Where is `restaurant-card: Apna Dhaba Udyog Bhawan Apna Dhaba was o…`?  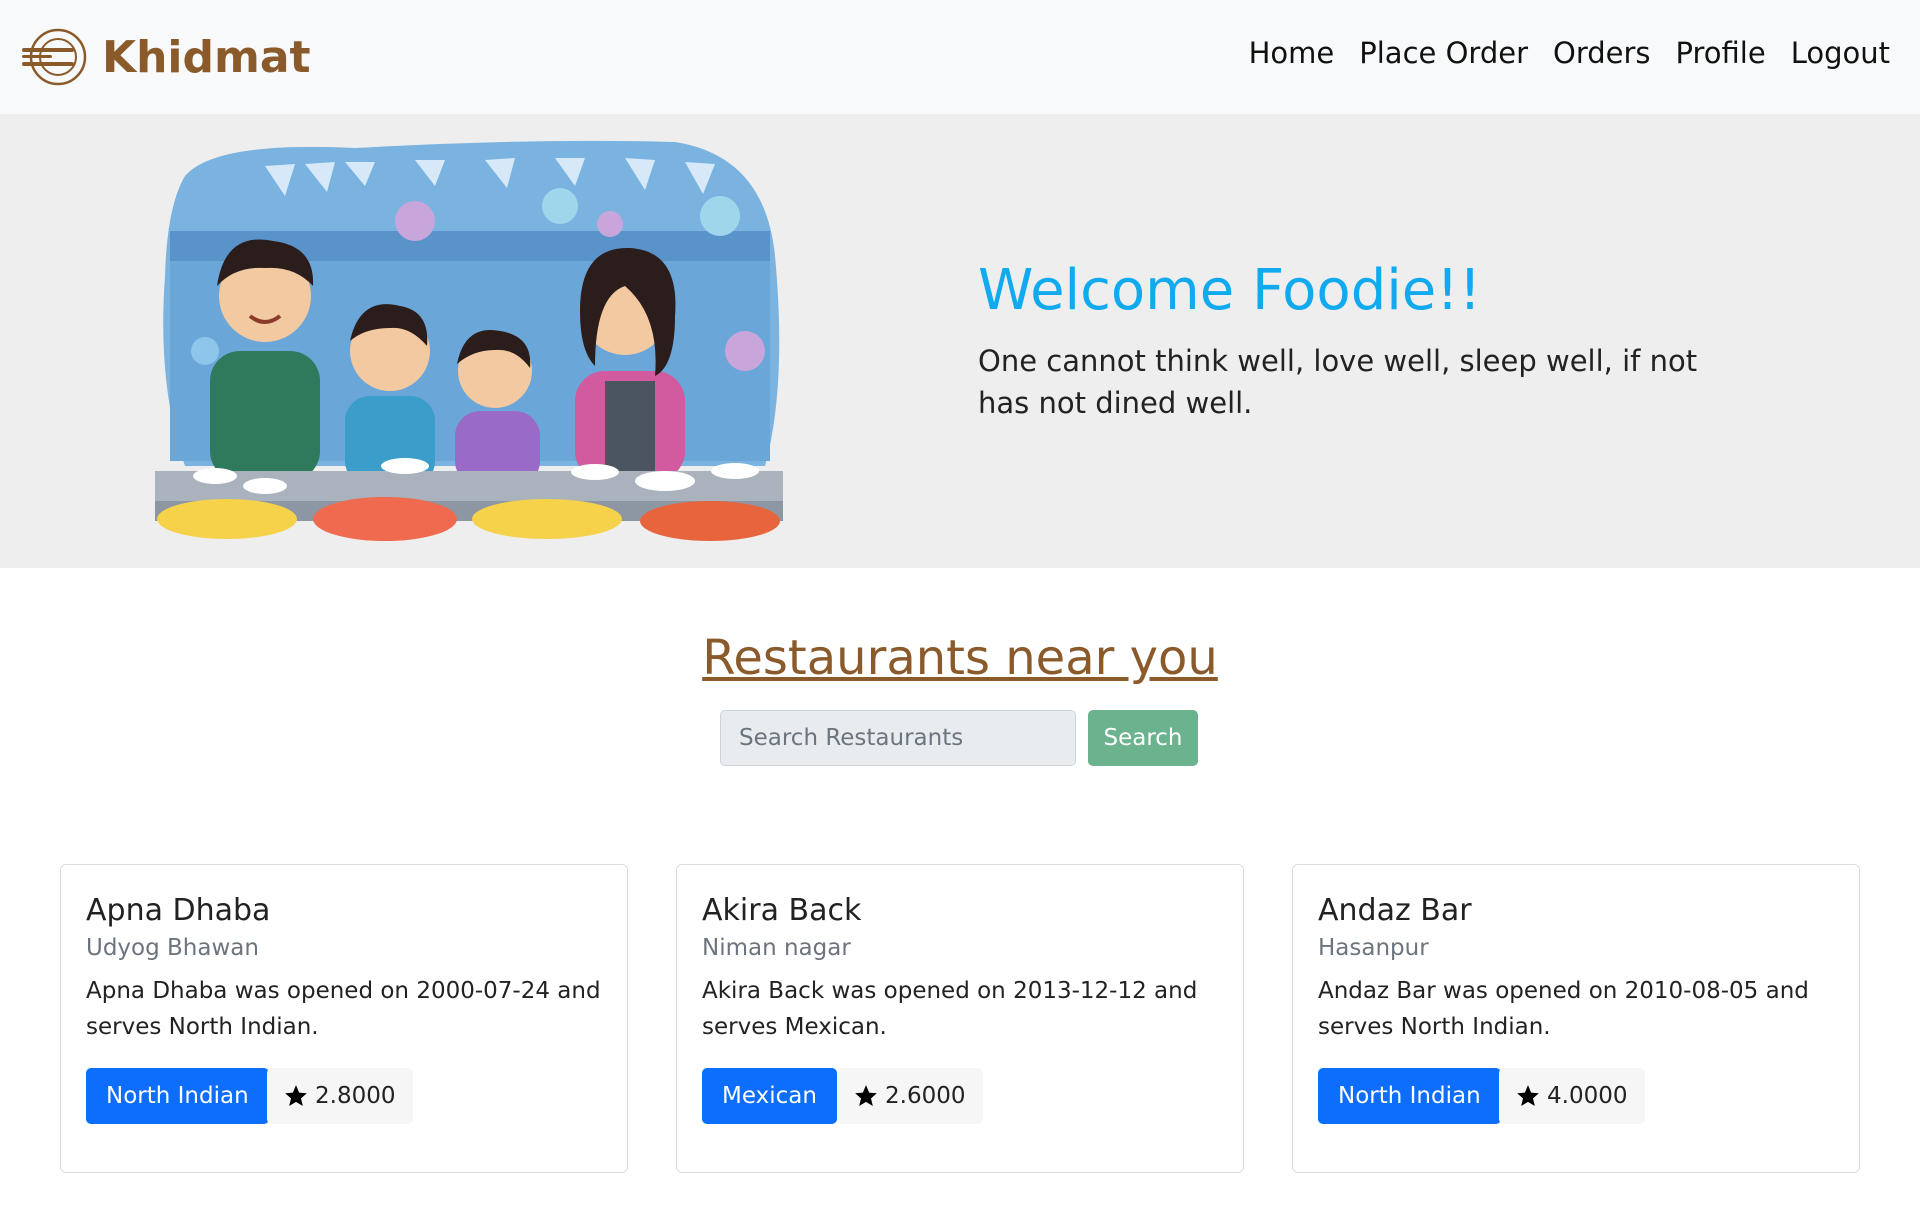
restaurant-card: Apna Dhaba Udyog Bhawan Apna Dhaba was o… is located at coordinates (344, 1018).